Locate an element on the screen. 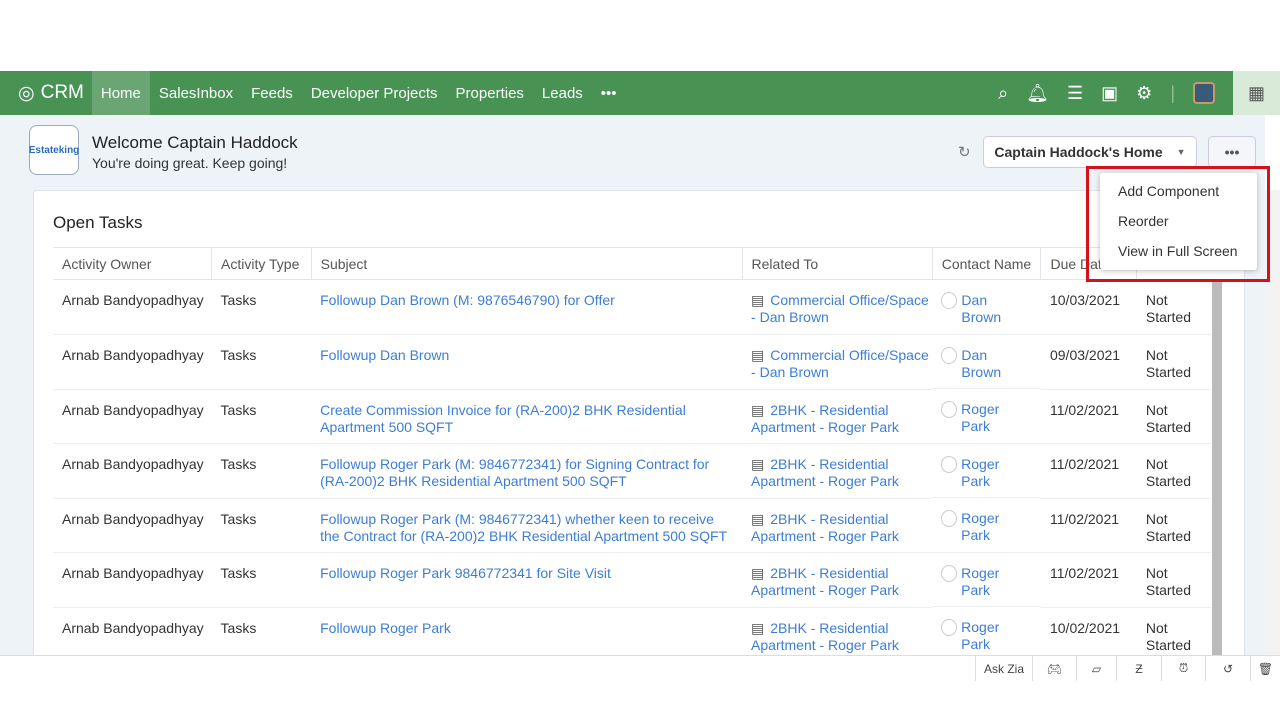 The image size is (1280, 720). due-date-cell: 10/03/2021 is located at coordinates (1088, 307).